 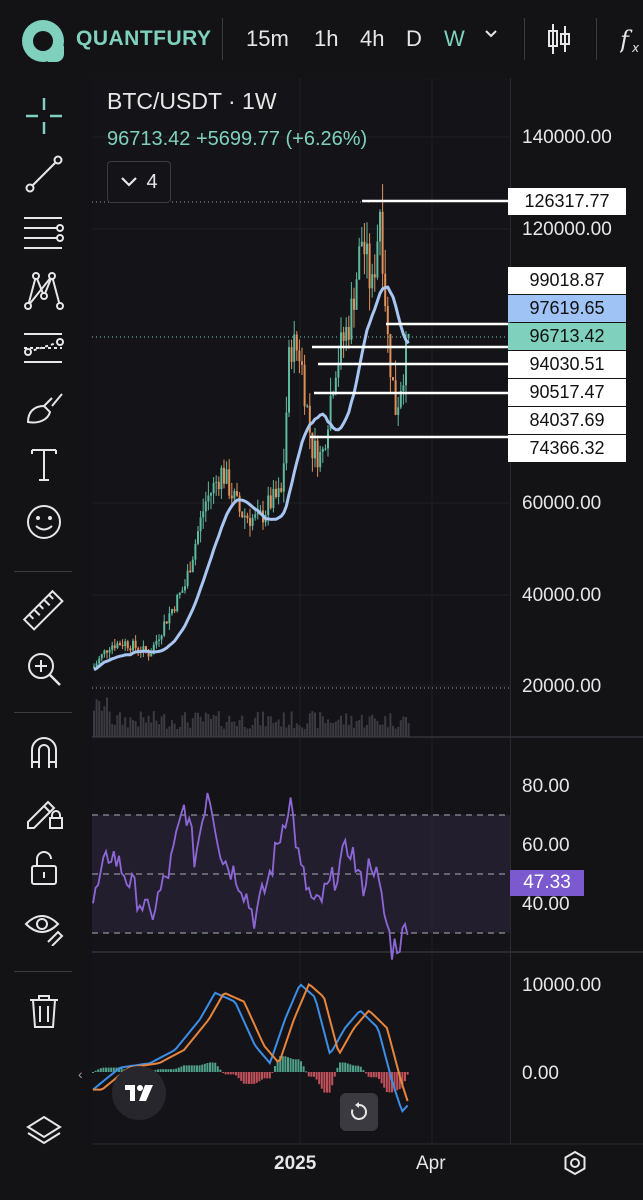 What do you see at coordinates (567, 201) in the screenshot?
I see `price-level-label: 126317.77` at bounding box center [567, 201].